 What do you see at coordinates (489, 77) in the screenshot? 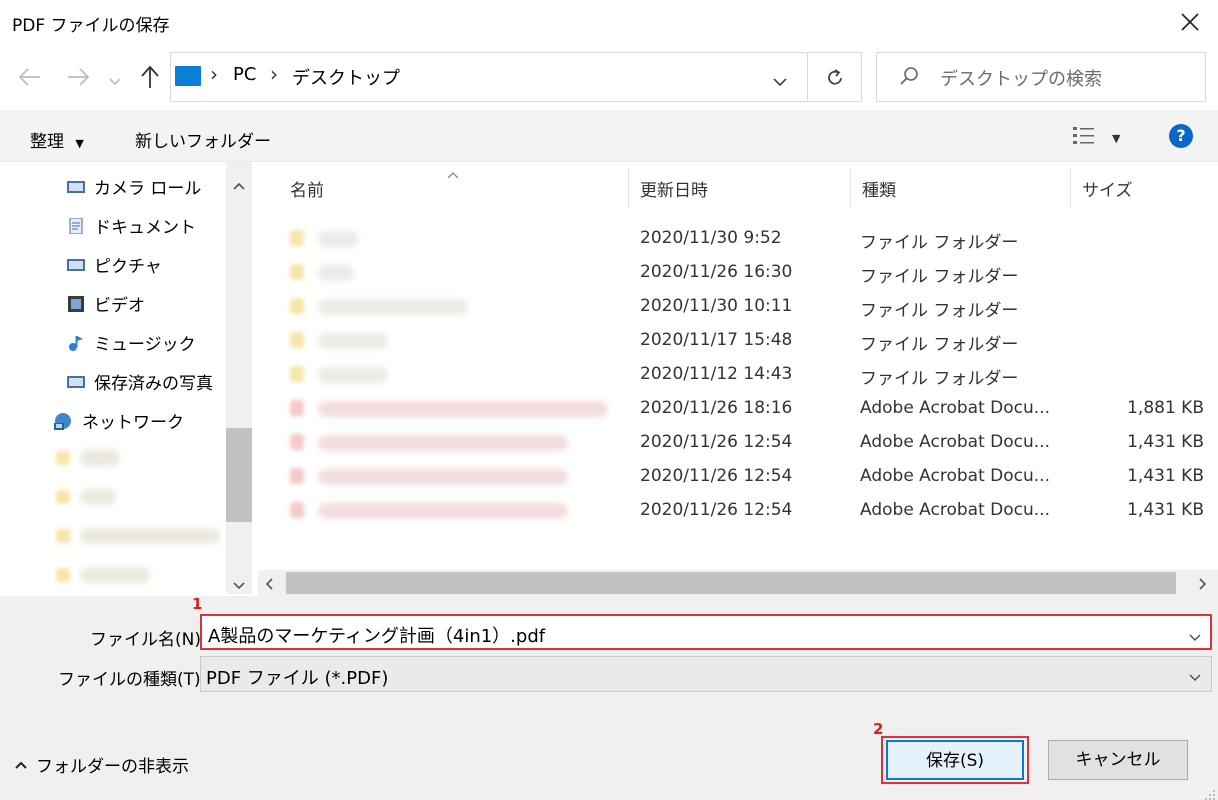
I see `address-bar` at bounding box center [489, 77].